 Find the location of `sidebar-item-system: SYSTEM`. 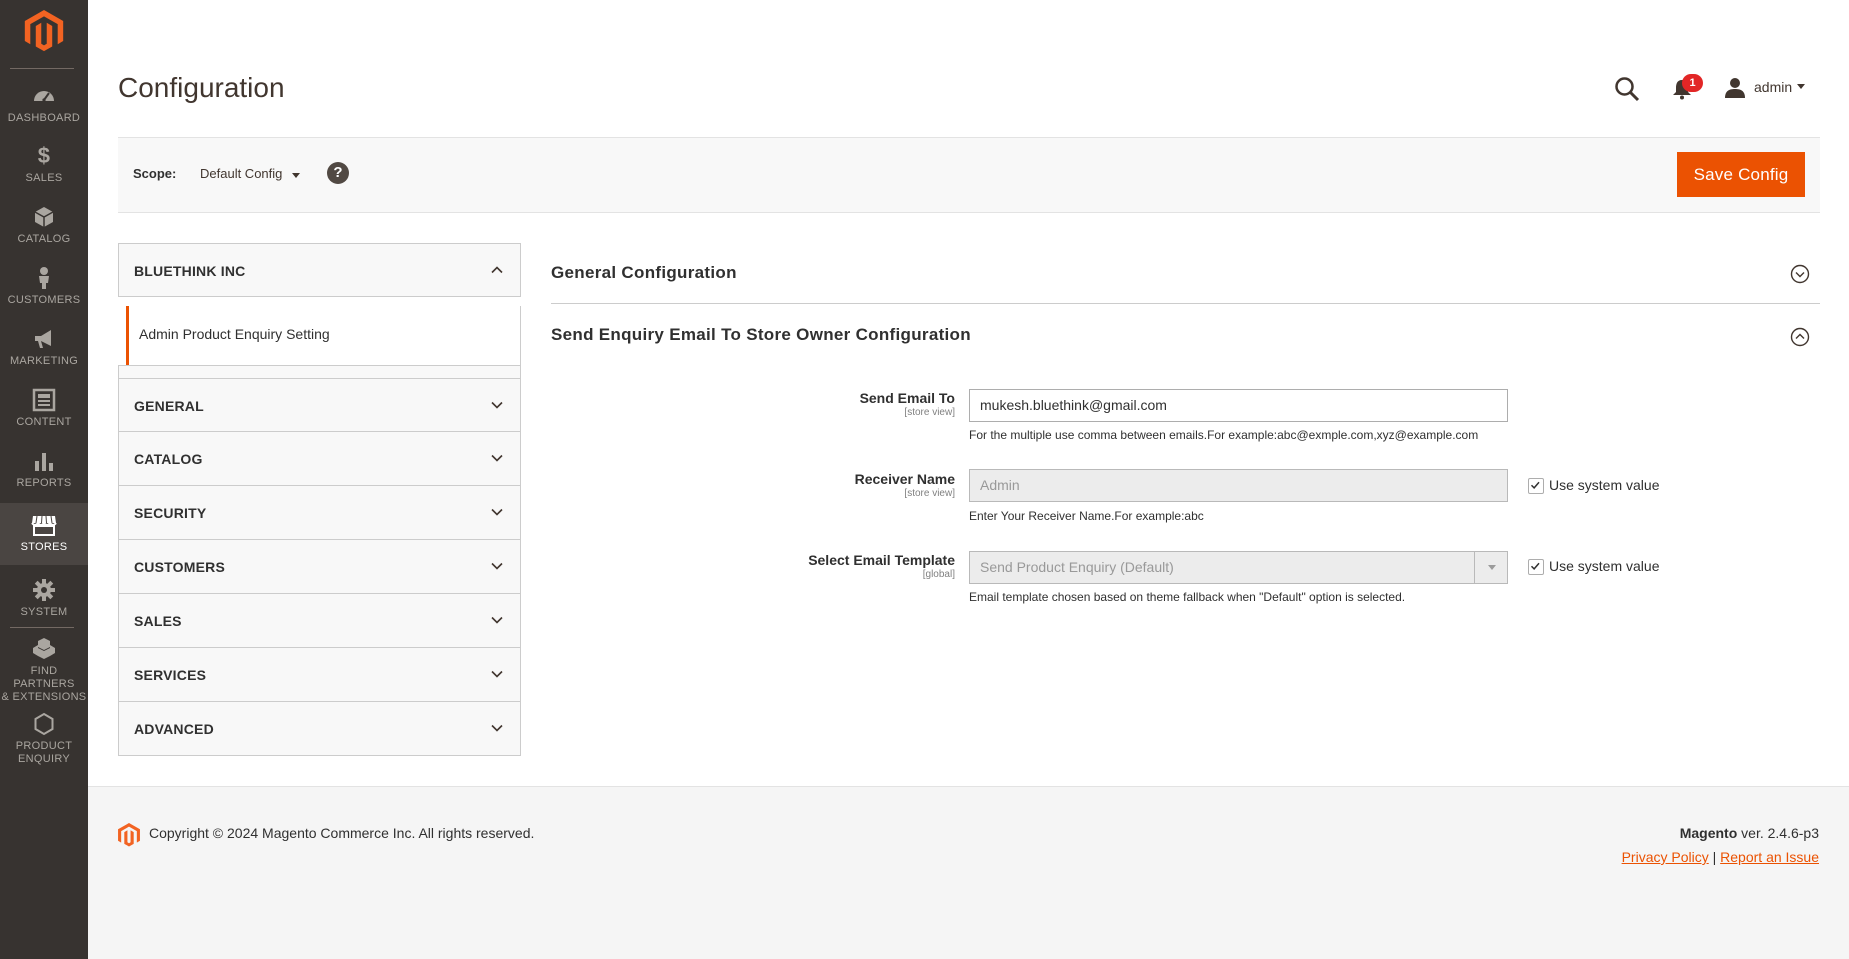

sidebar-item-system: SYSTEM is located at coordinates (44, 598).